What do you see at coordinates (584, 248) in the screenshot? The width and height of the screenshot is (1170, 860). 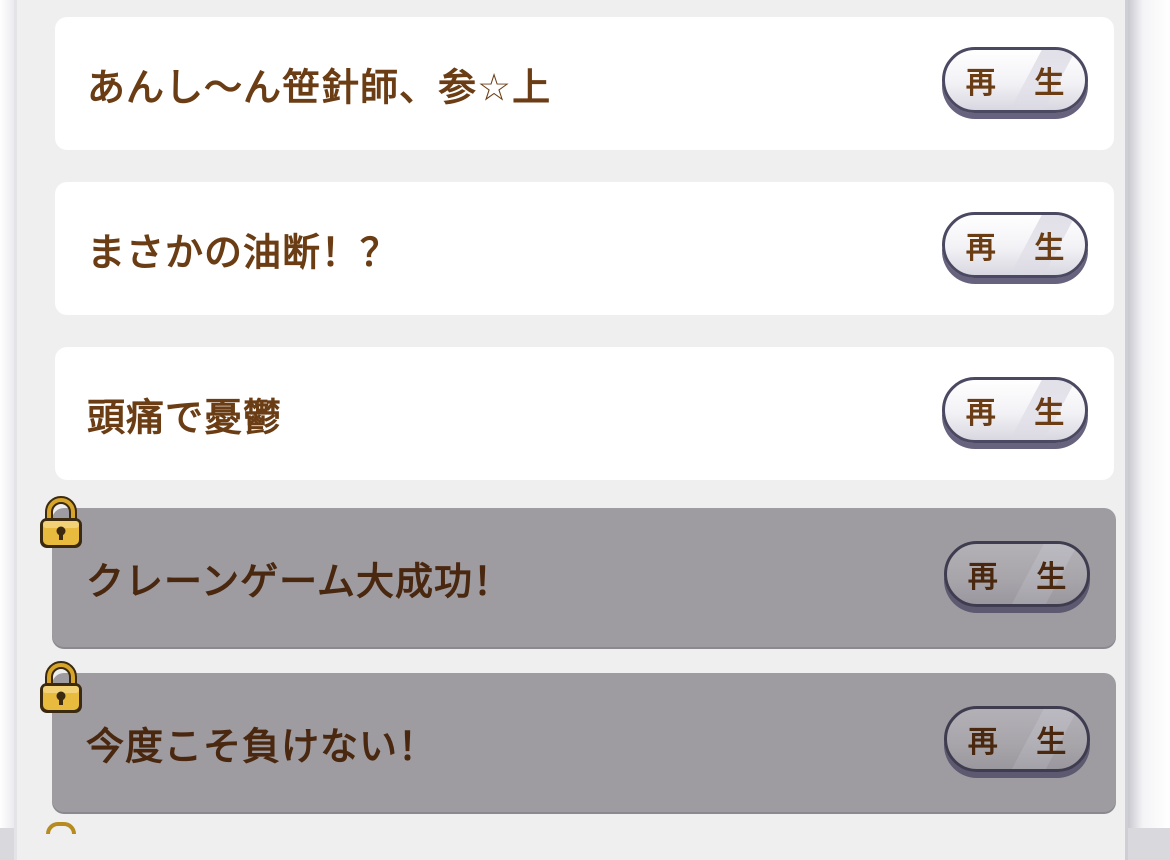 I see `song-item: まさかの油断！？ 再 生` at bounding box center [584, 248].